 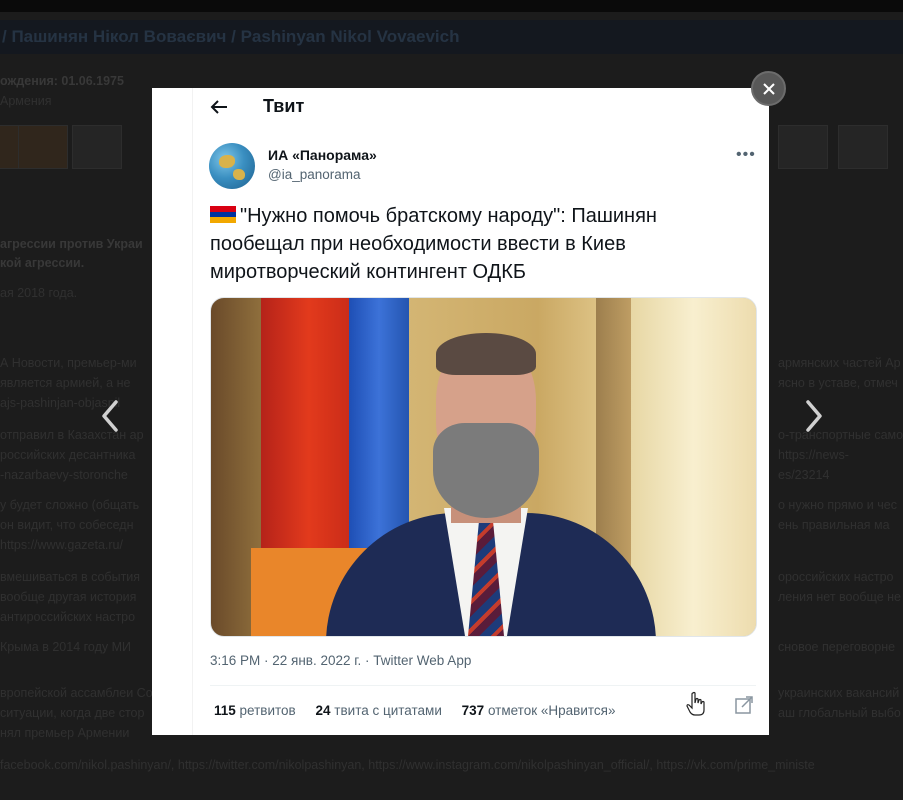 What do you see at coordinates (539, 710) in the screenshot?
I see `likes-stat: 737 отметок «Нравится»` at bounding box center [539, 710].